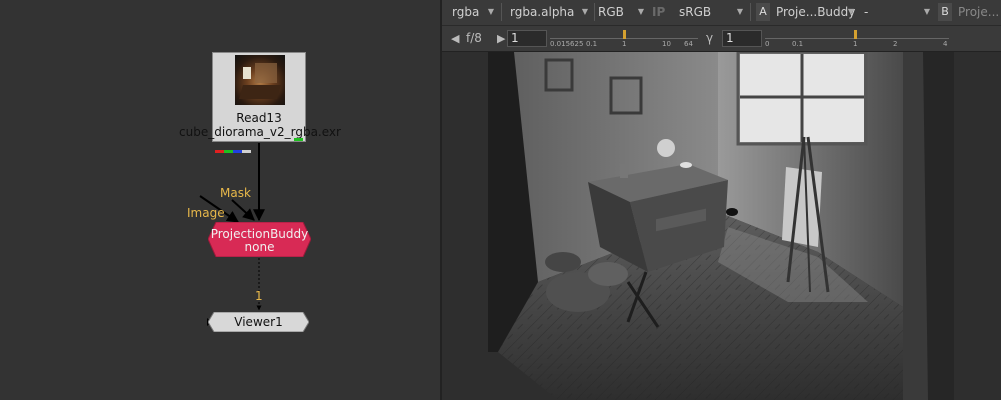  What do you see at coordinates (206, 213) in the screenshot?
I see `image-input-label: Image` at bounding box center [206, 213].